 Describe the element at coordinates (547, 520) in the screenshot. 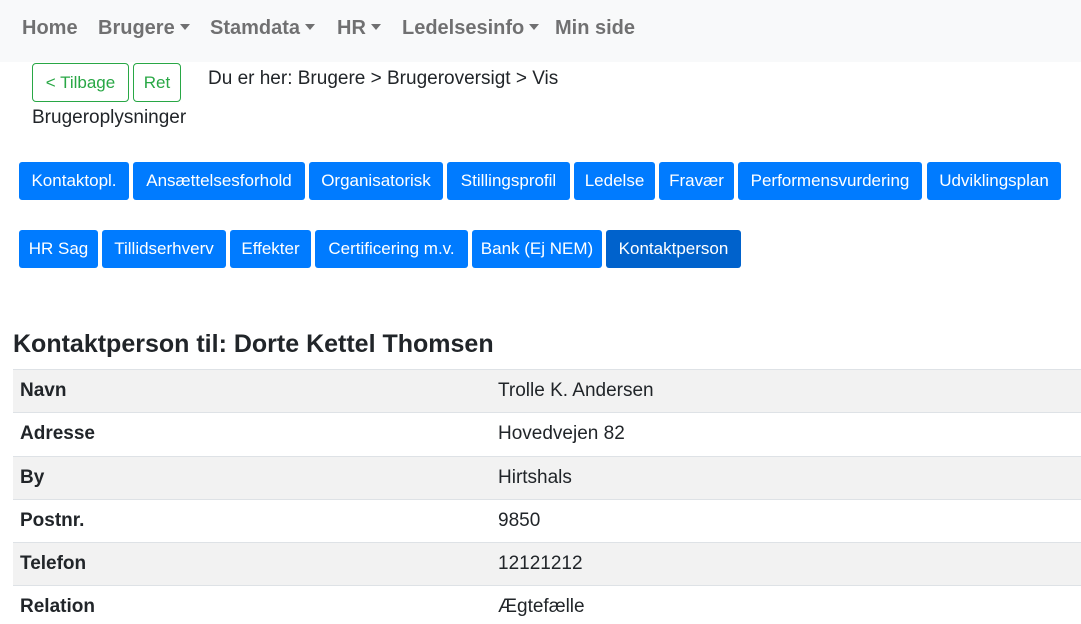

I see `table-row: Postnr. 9850` at that location.